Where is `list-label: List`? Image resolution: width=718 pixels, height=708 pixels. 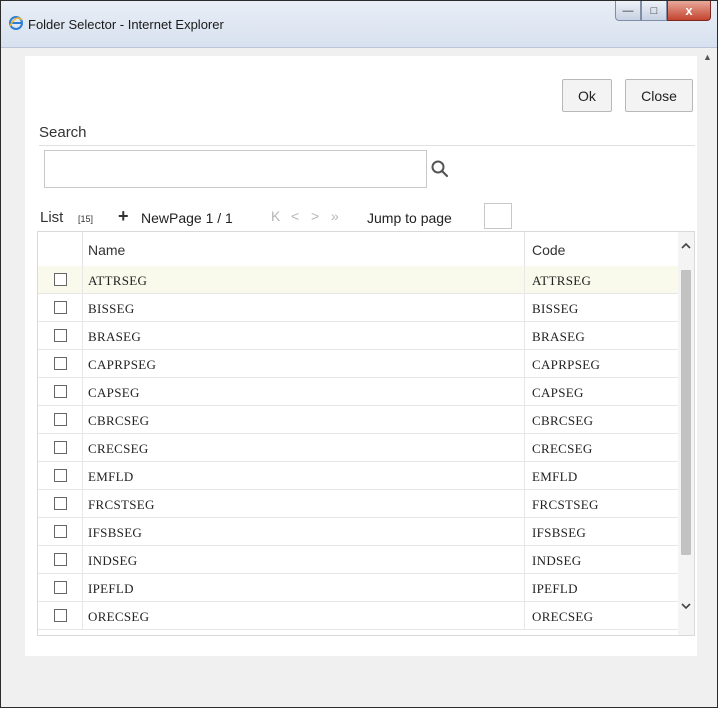 list-label: List is located at coordinates (52, 217).